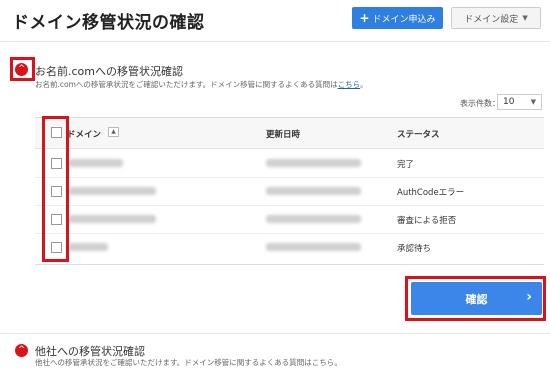 This screenshot has width=550, height=368. What do you see at coordinates (427, 221) in the screenshot?
I see `status-cell: 審査による拒否` at bounding box center [427, 221].